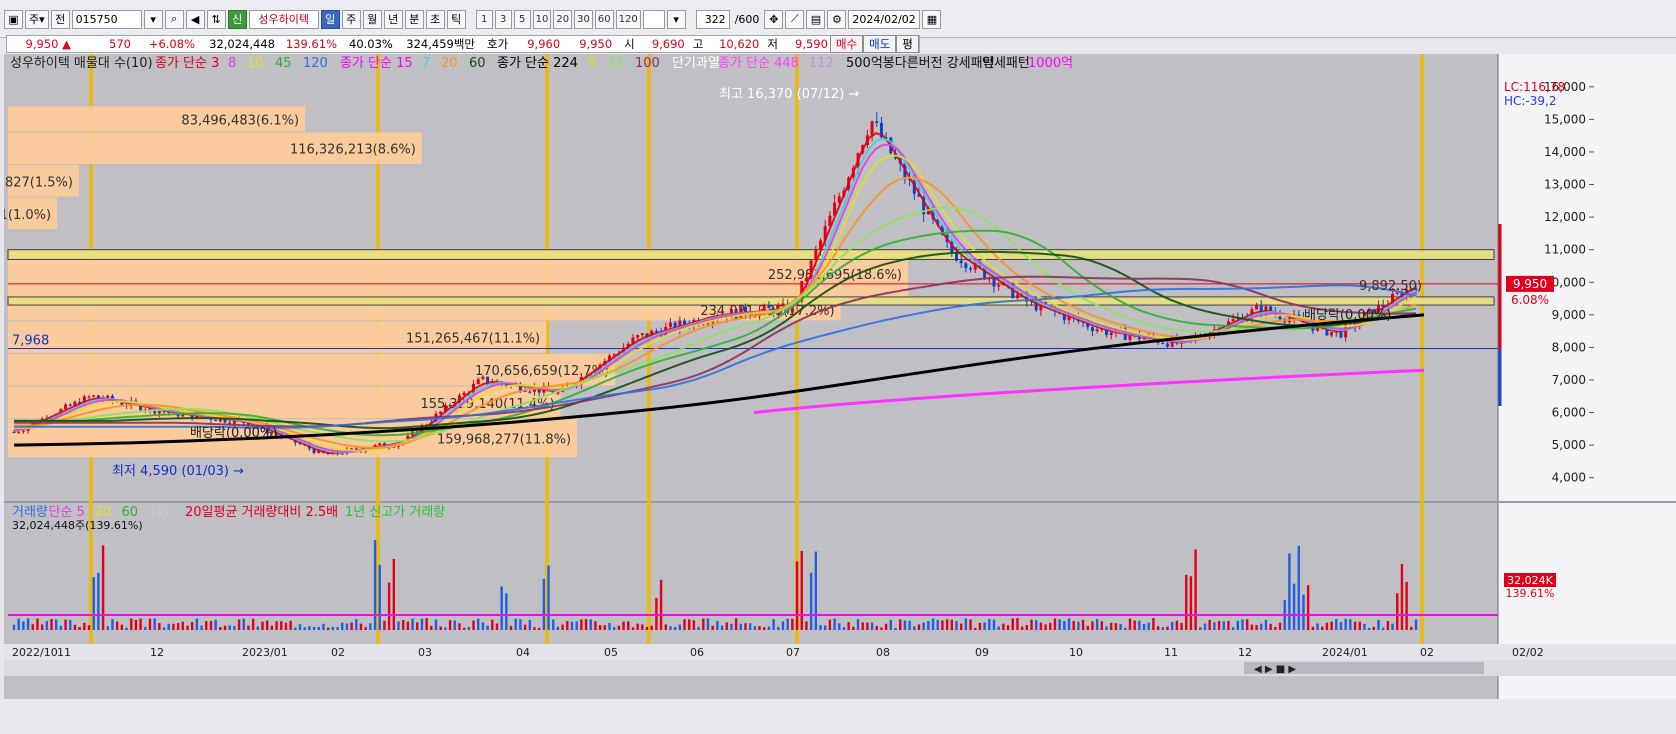  Describe the element at coordinates (503, 19) in the screenshot. I see `interval-3: 3` at that location.